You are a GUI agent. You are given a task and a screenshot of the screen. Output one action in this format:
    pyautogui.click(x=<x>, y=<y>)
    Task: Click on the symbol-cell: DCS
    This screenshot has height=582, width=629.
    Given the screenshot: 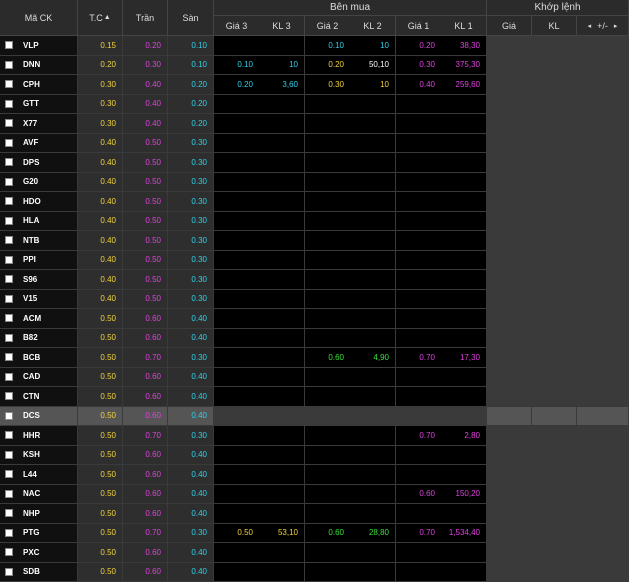 What is the action you would take?
    pyautogui.click(x=39, y=416)
    